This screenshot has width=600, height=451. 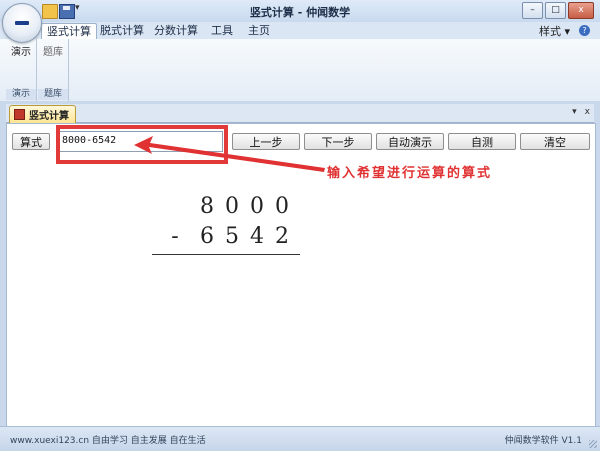 What do you see at coordinates (31, 141) in the screenshot?
I see `formula-label-button: 算式` at bounding box center [31, 141].